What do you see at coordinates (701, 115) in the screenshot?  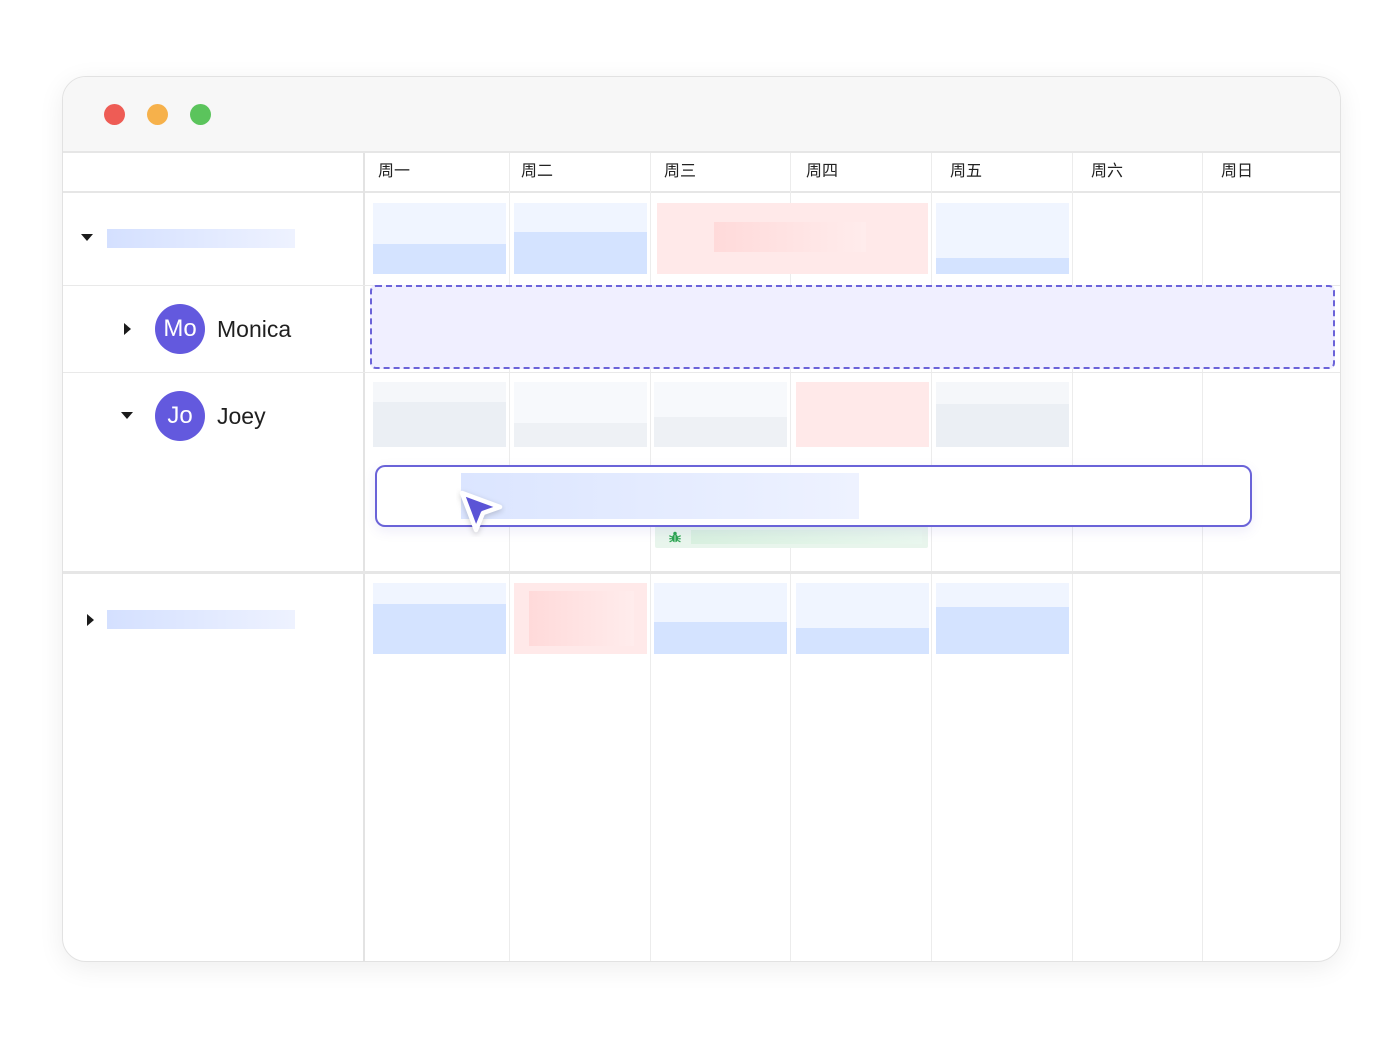 I see `title-bar` at bounding box center [701, 115].